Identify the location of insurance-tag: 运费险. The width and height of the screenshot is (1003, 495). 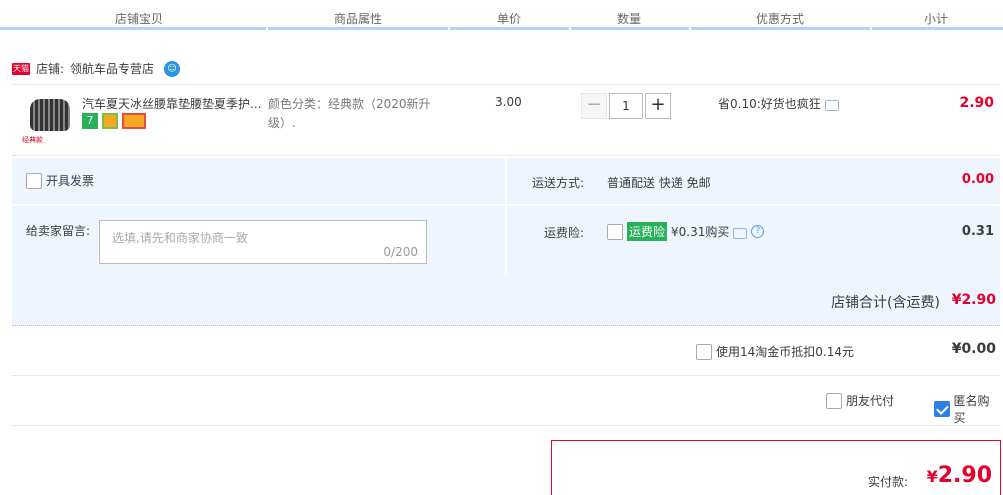
(647, 231).